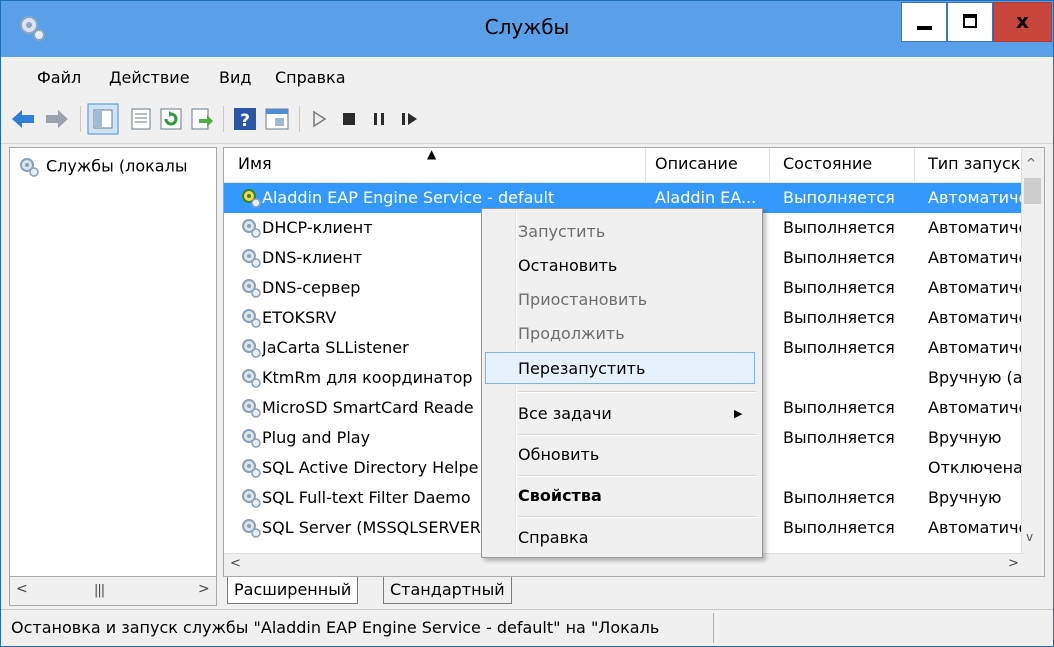  Describe the element at coordinates (379, 119) in the screenshot. I see `pause-service-icon` at that location.